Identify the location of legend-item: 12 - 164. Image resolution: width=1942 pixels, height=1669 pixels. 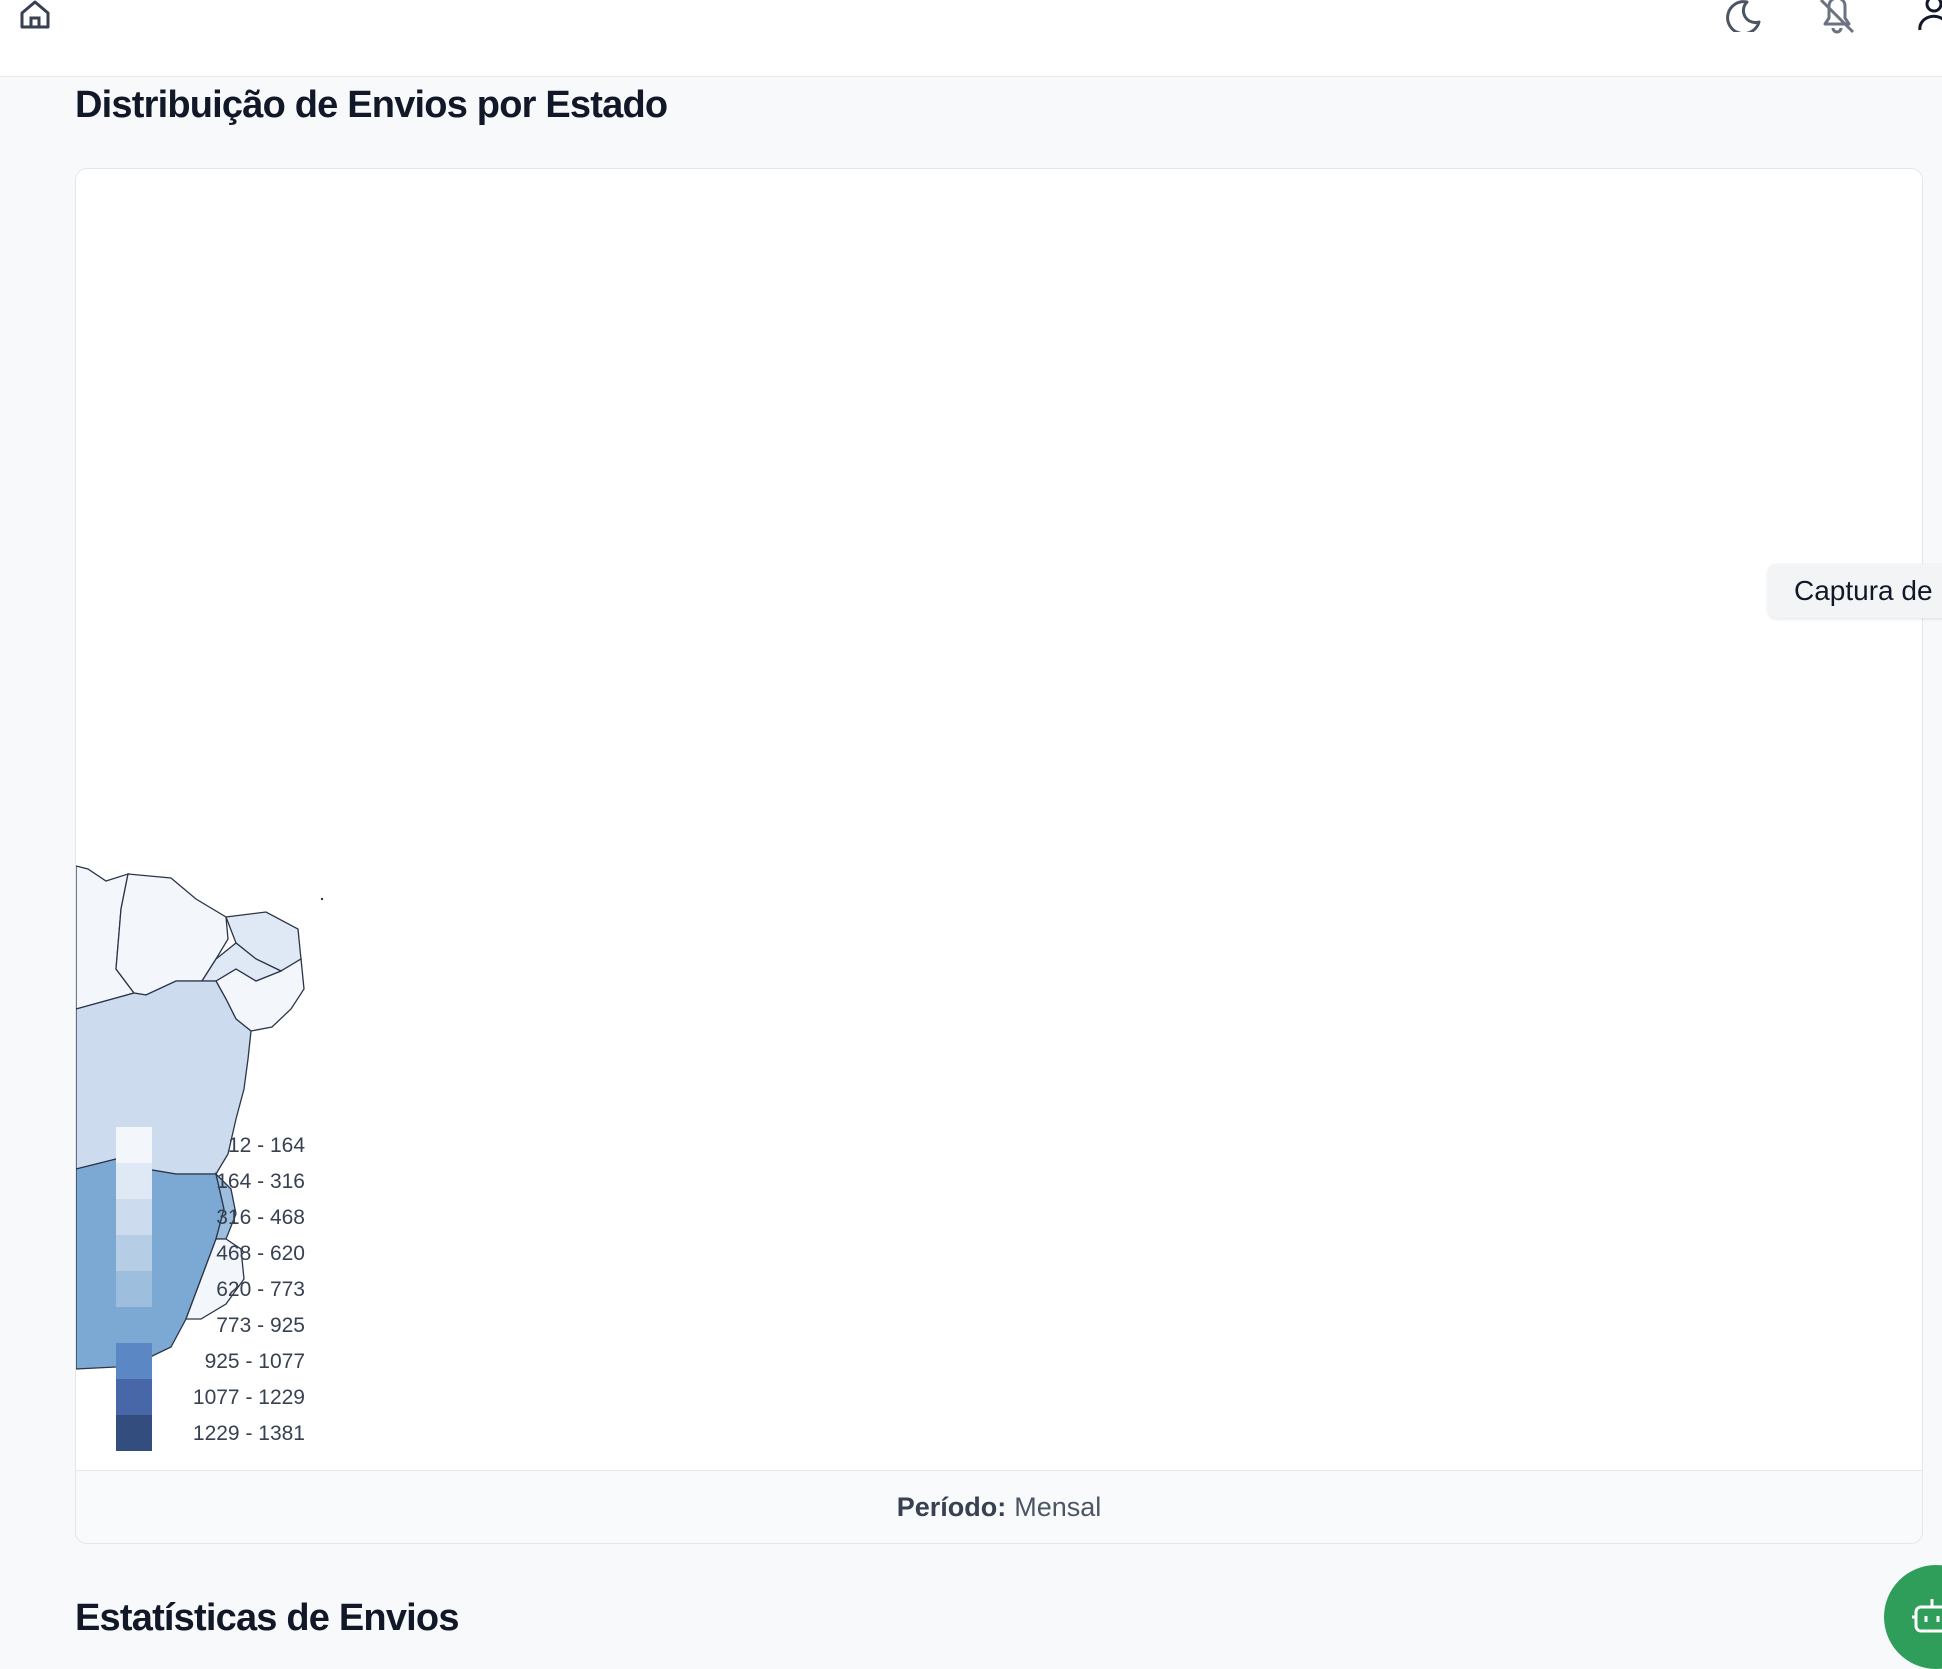
(190, 1145).